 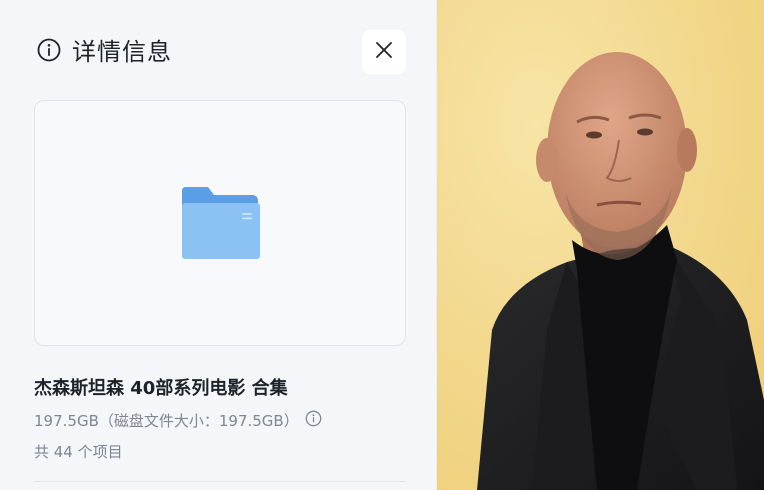 What do you see at coordinates (220, 481) in the screenshot?
I see `divider` at bounding box center [220, 481].